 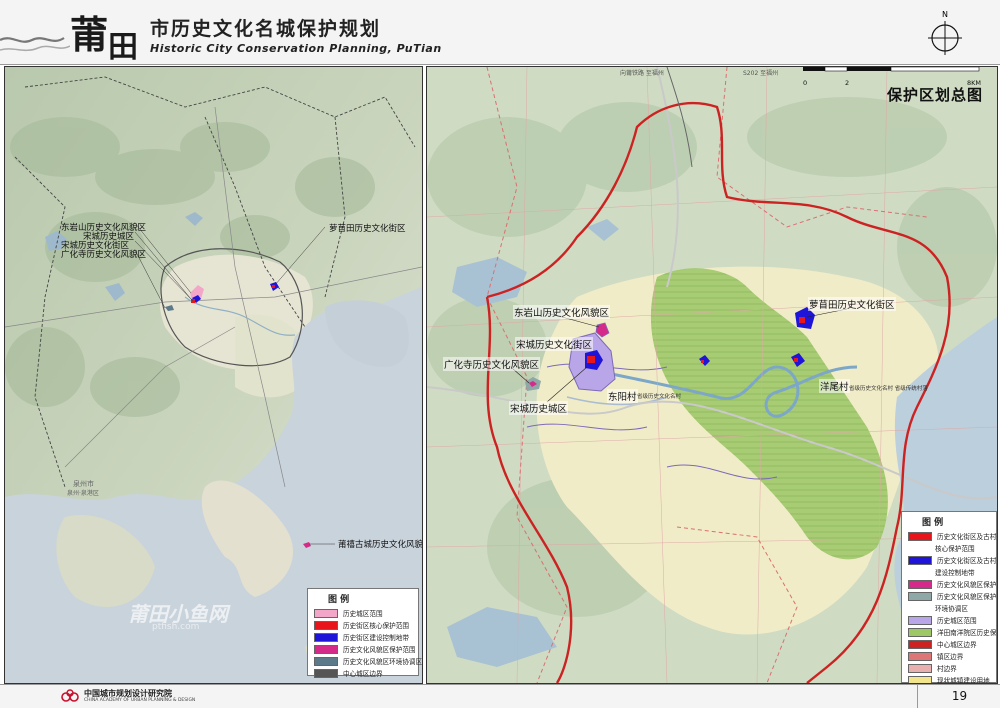 I want to click on right-legend-row: 建设控制地带, so click(x=949, y=572).